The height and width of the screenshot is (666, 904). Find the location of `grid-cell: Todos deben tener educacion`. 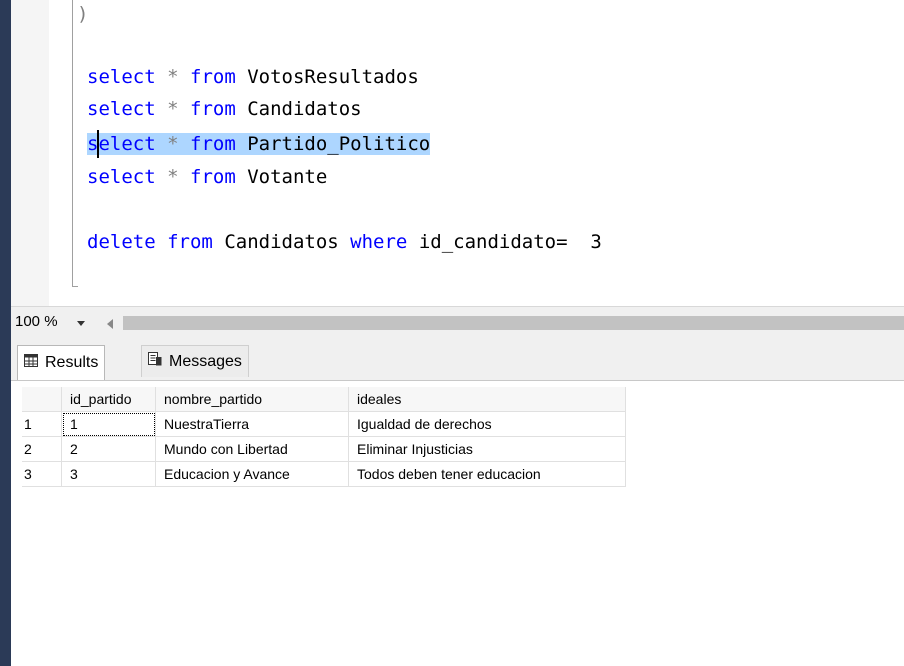

grid-cell: Todos deben tener educacion is located at coordinates (487, 474).